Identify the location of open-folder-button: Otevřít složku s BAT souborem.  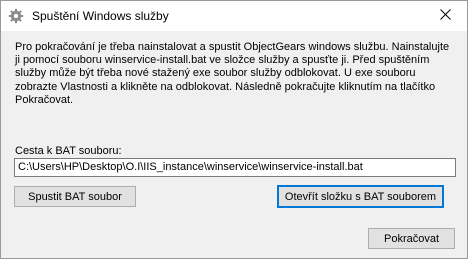
(360, 196).